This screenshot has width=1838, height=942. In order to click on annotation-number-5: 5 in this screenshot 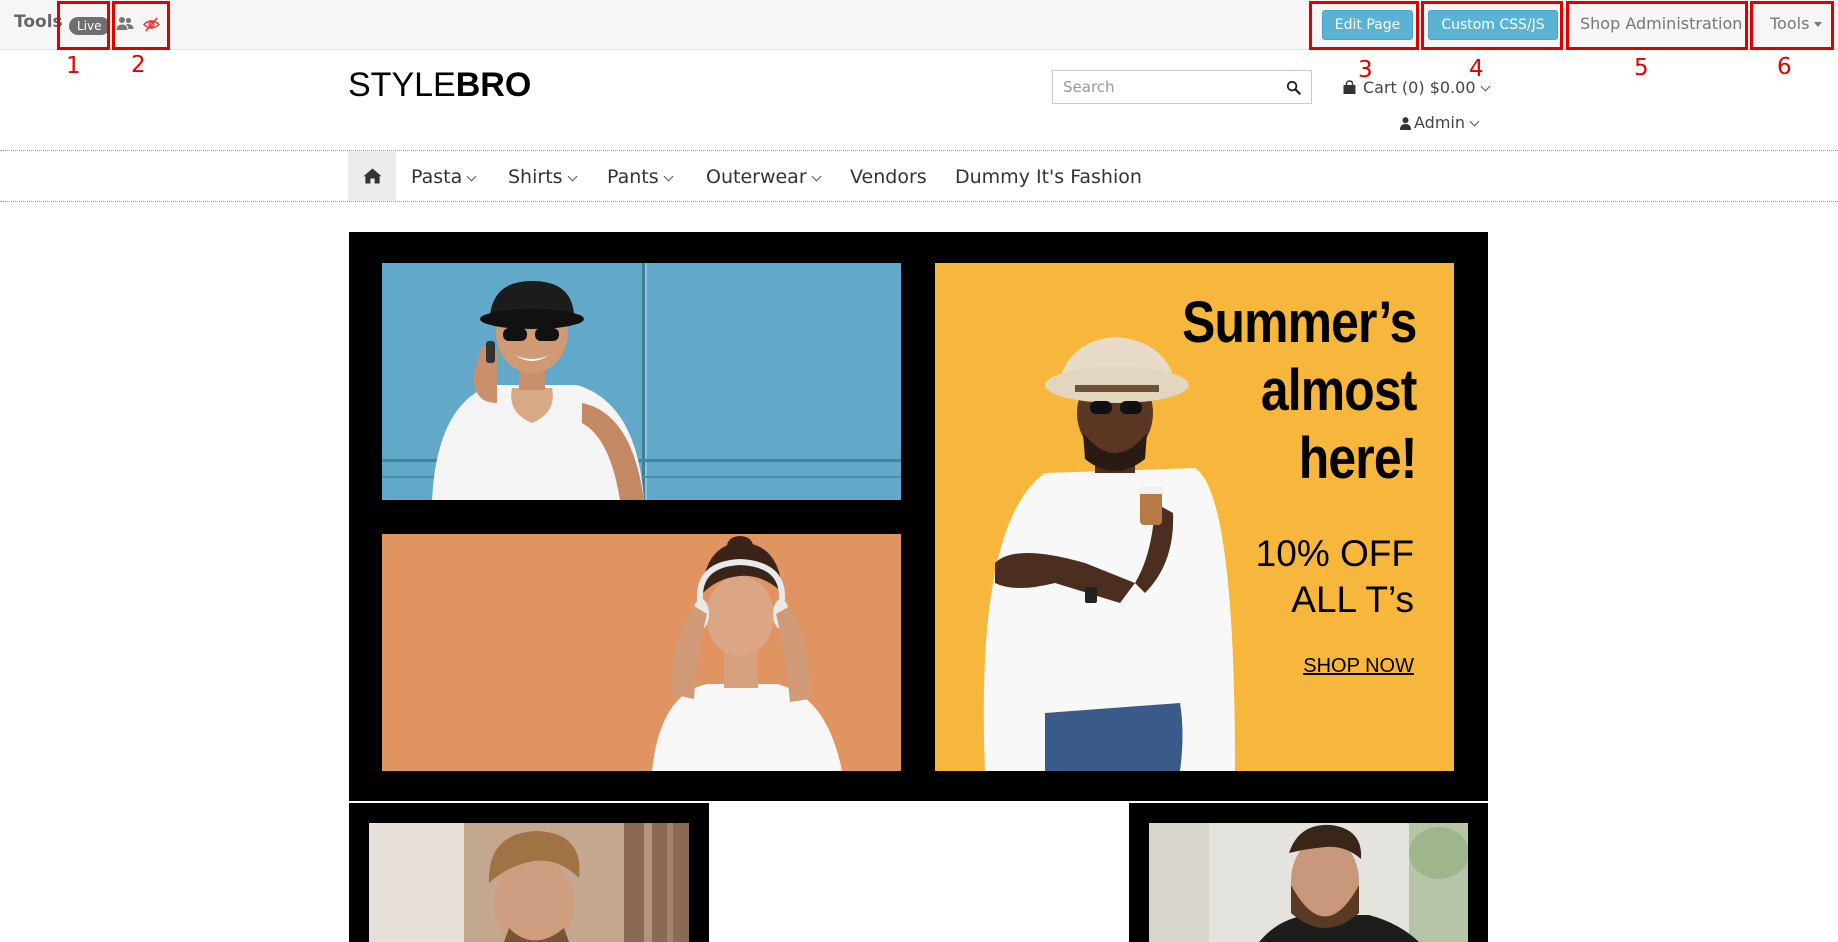, I will do `click(1641, 68)`.